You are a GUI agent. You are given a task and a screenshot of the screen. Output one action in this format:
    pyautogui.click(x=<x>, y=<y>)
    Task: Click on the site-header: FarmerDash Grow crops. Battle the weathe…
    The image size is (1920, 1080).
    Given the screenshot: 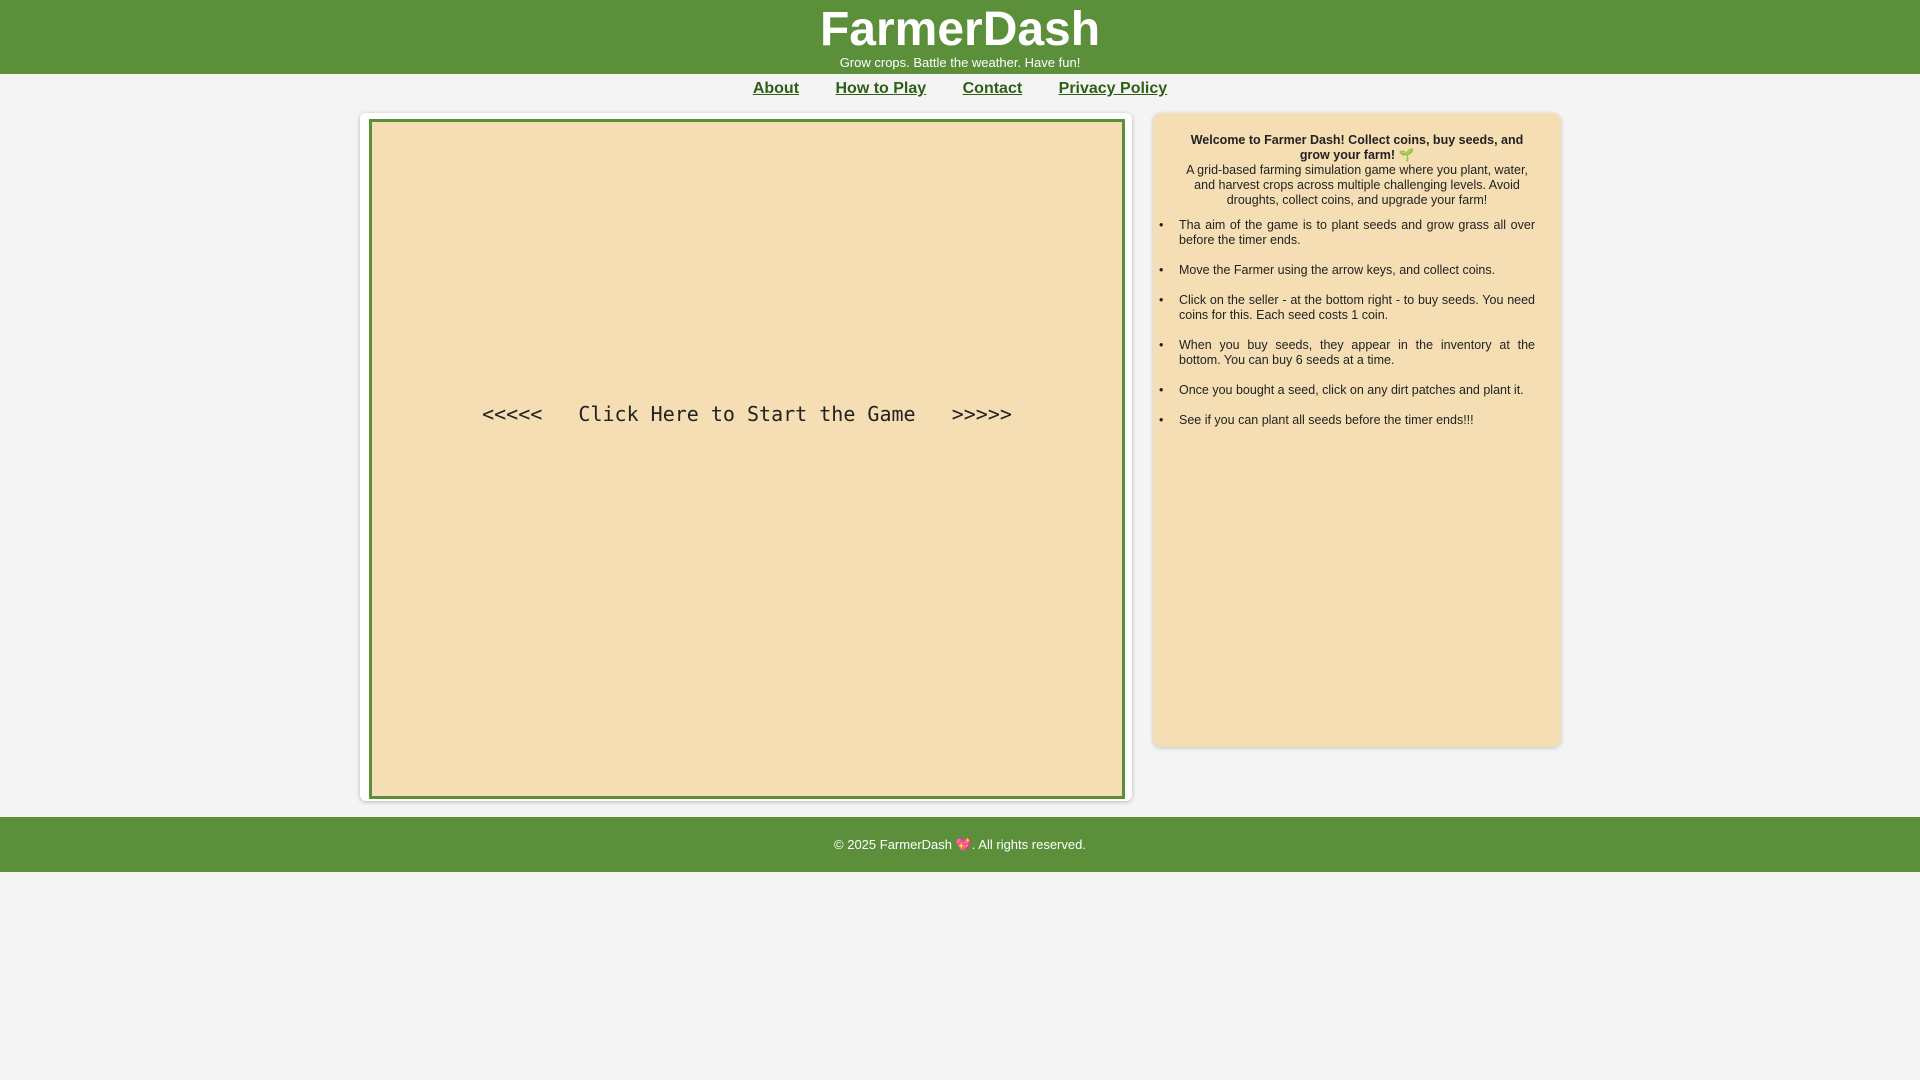 What is the action you would take?
    pyautogui.click(x=960, y=37)
    